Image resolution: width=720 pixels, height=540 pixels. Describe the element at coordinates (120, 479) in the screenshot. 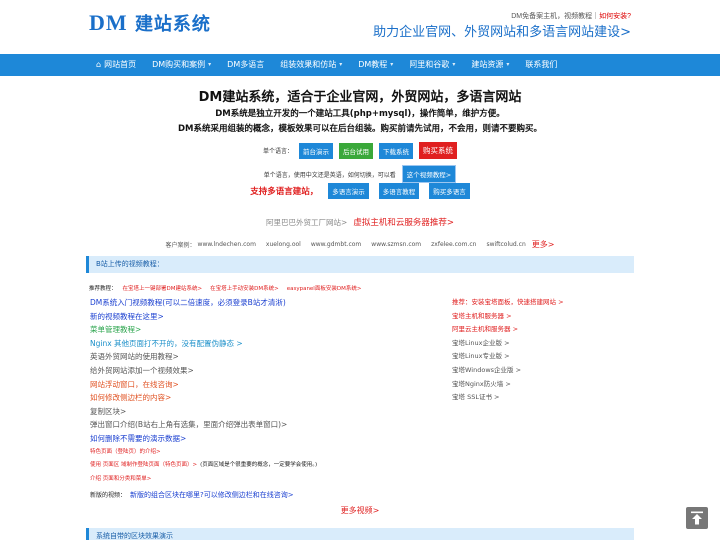

I see `tutorial-list-link: 介绍 页面和分类和菜单>` at that location.